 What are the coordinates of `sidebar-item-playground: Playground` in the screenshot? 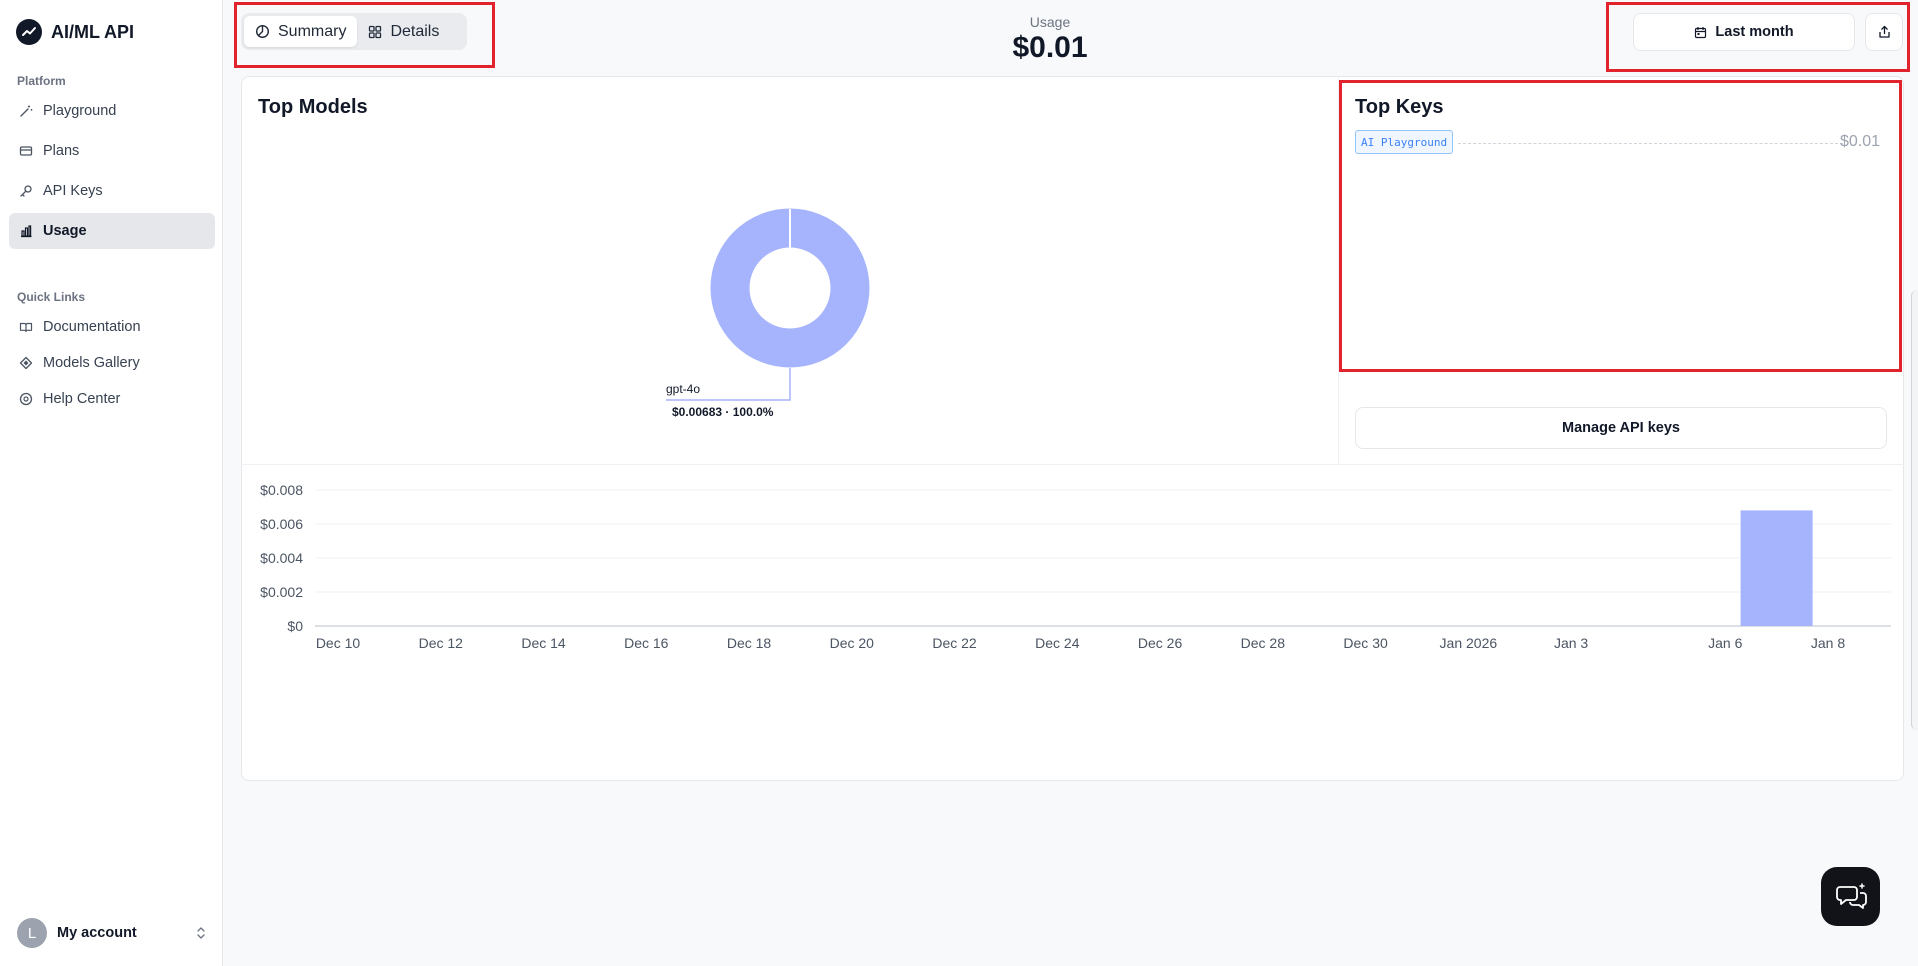 It's located at (112, 111).